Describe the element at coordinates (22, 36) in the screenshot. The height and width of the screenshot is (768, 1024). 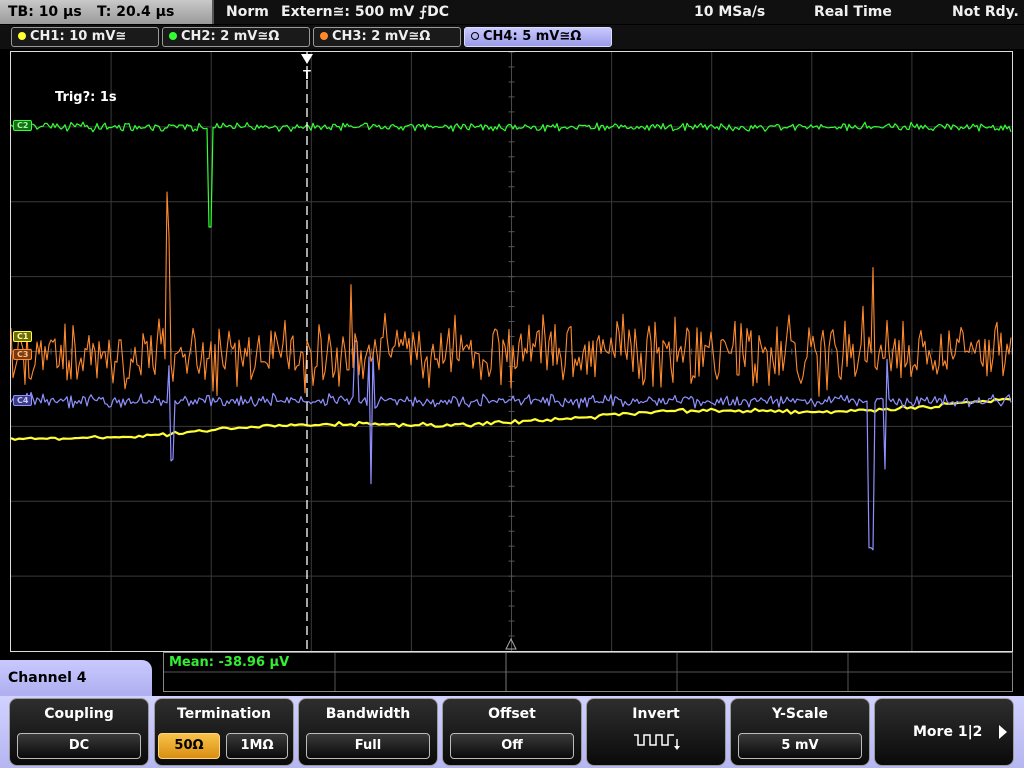
I see `ch1-color-dot` at that location.